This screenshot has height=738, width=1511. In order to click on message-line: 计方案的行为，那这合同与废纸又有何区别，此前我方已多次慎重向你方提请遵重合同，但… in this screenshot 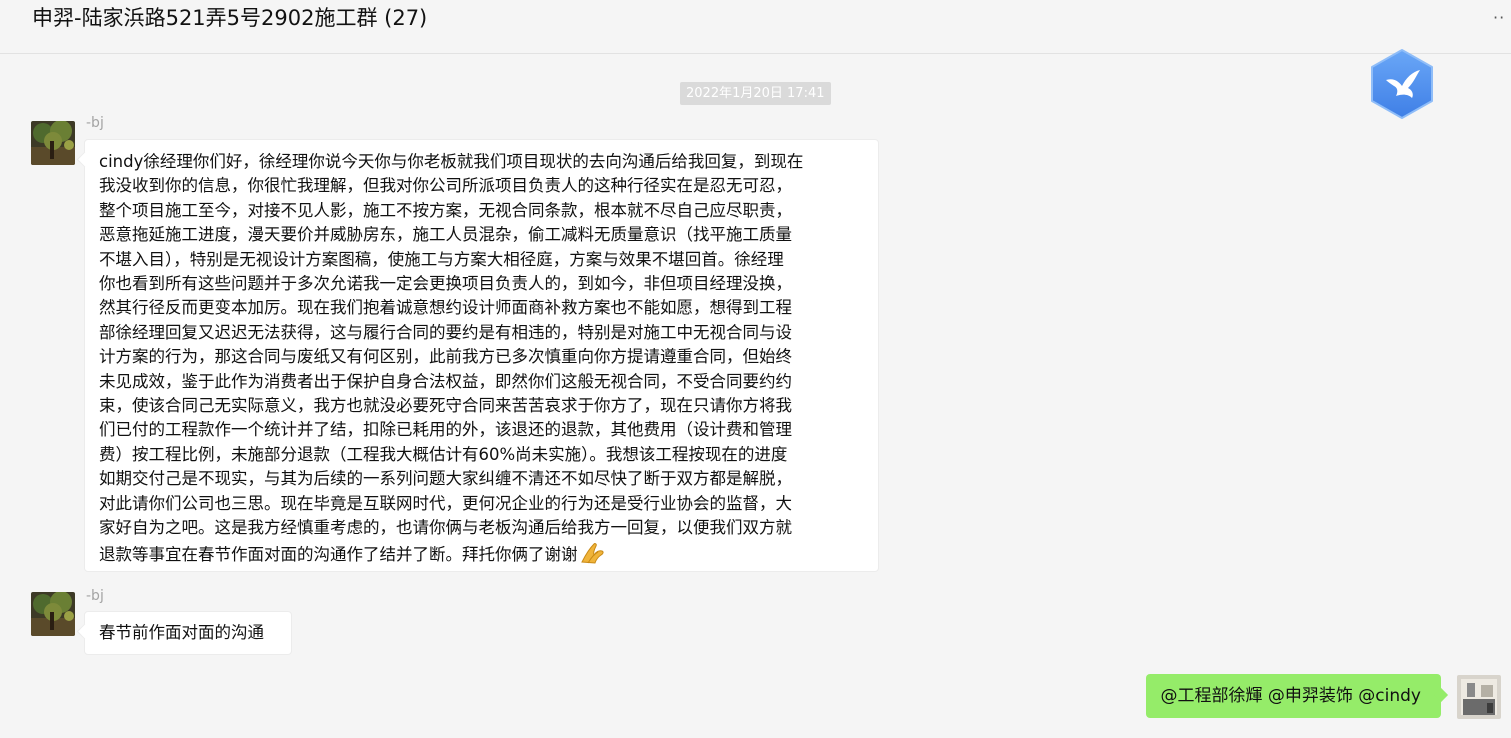, I will do `click(445, 357)`.